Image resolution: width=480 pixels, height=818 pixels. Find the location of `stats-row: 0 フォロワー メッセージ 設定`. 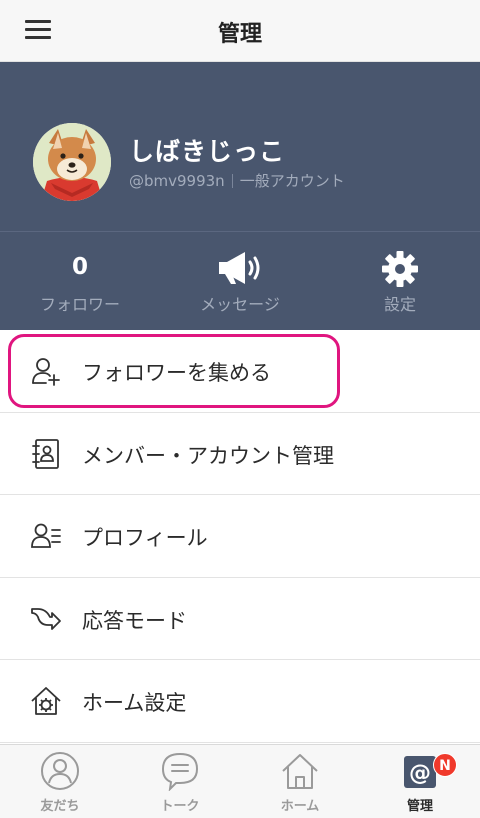

stats-row: 0 フォロワー メッセージ 設定 is located at coordinates (240, 281).